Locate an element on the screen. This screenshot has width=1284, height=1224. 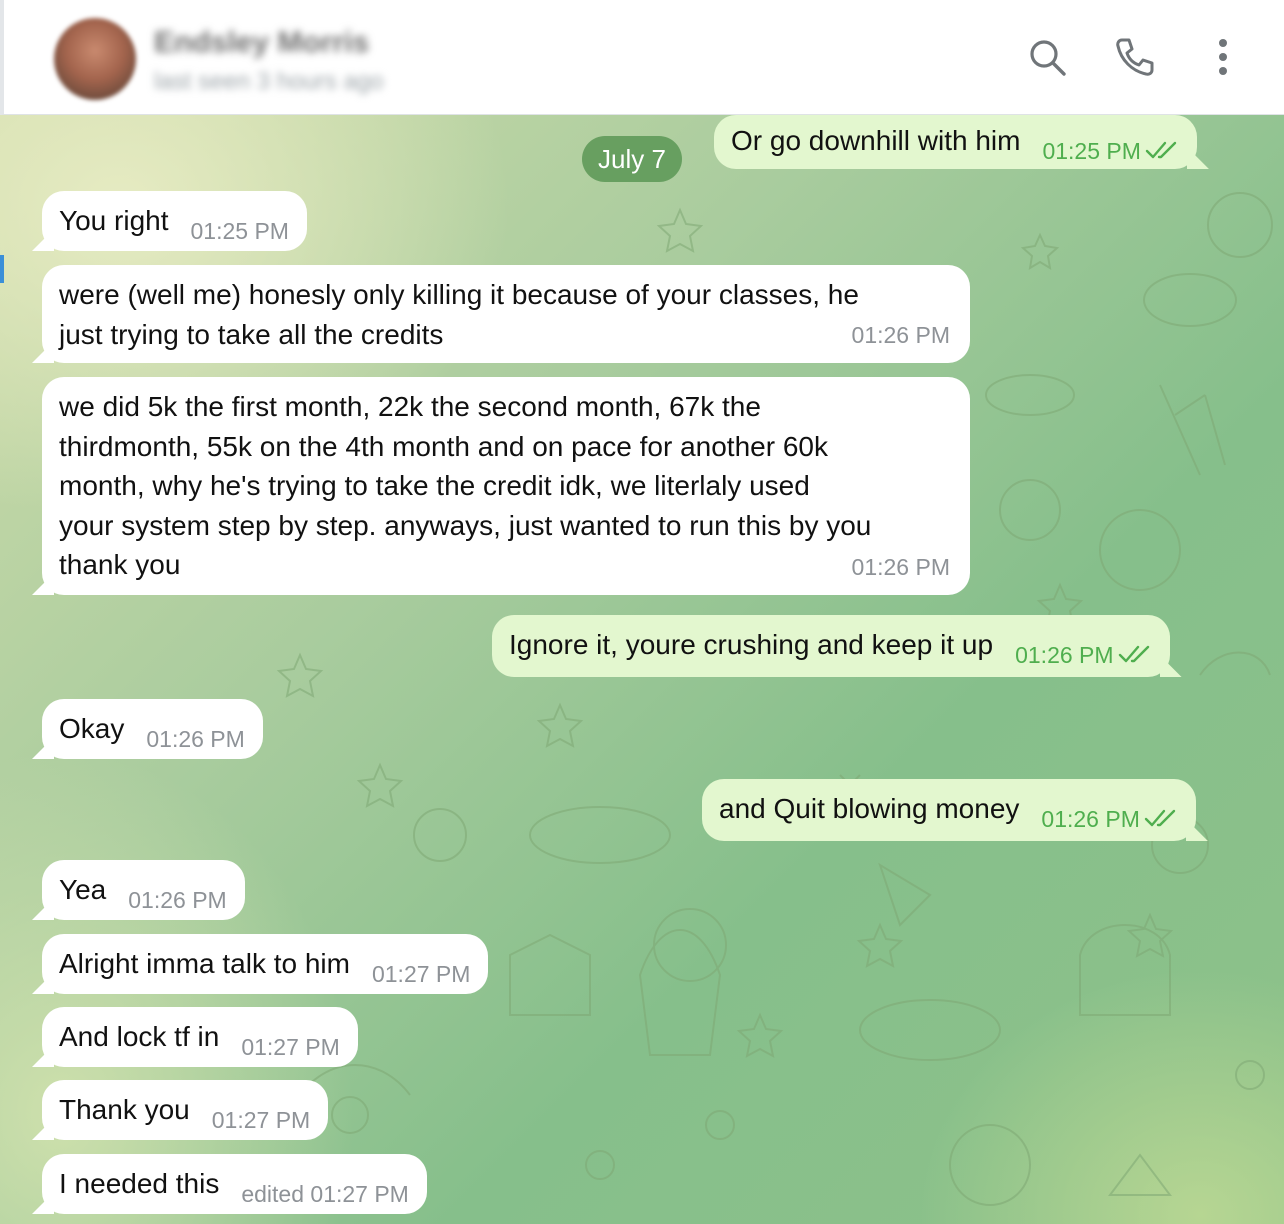
contact-status: last seen 3 hours ago is located at coordinates (269, 81).